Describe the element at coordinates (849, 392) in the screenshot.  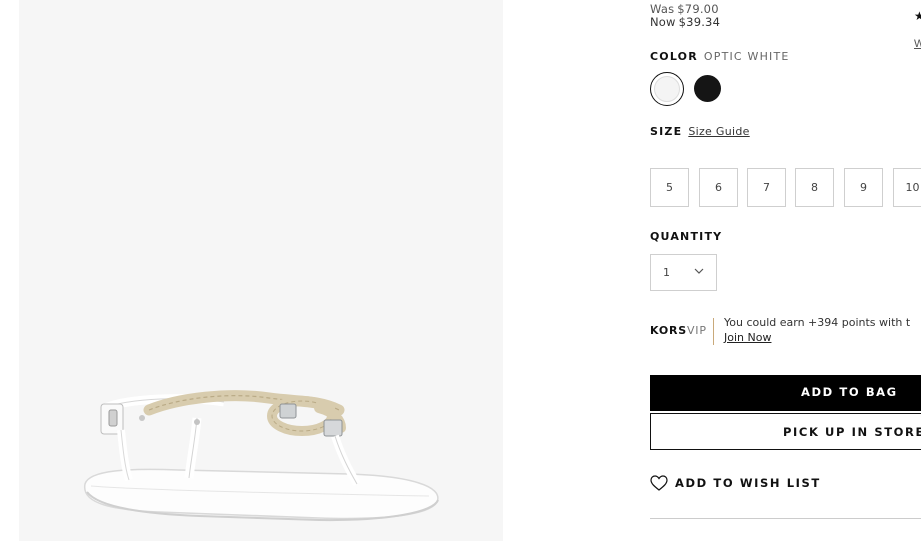
I see `add-to-bag-label: ADD TO BAG` at that location.